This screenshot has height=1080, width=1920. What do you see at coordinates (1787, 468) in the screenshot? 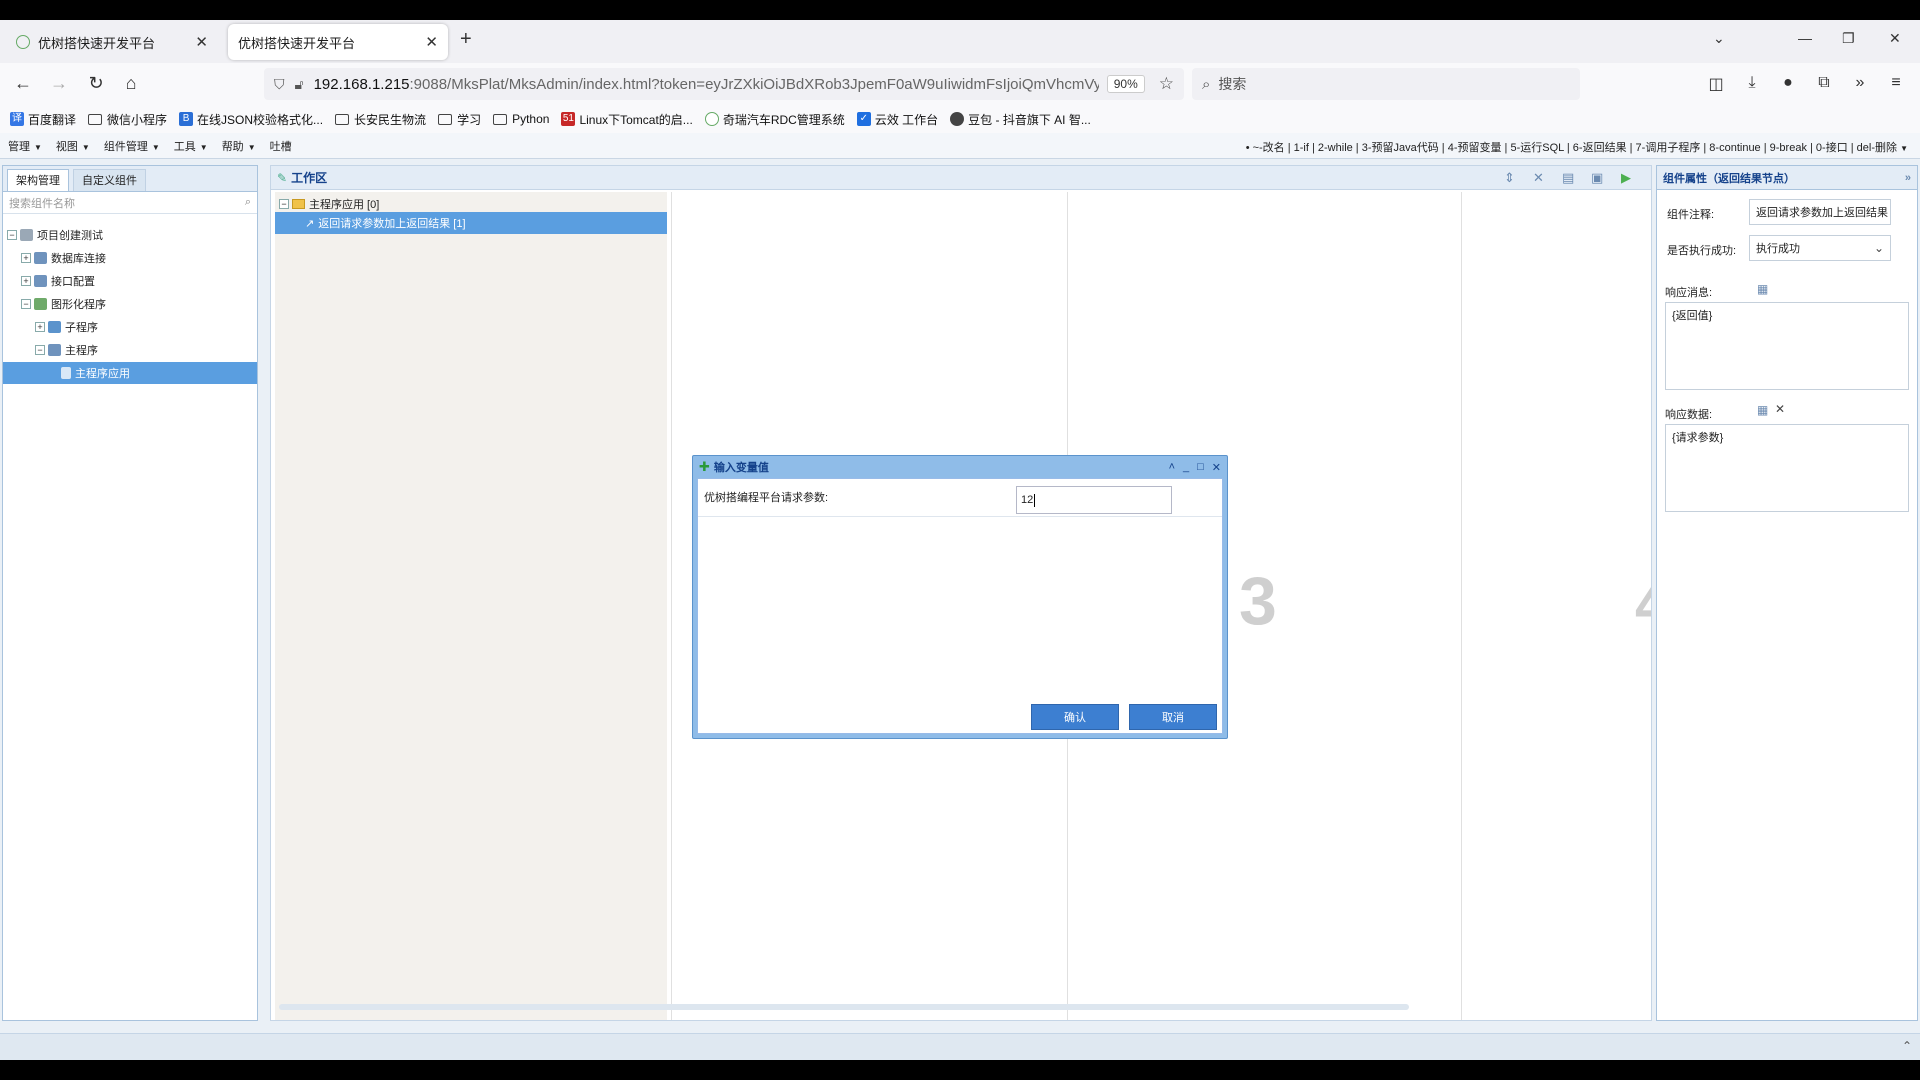
I see `data-textarea: {请求参数}` at bounding box center [1787, 468].